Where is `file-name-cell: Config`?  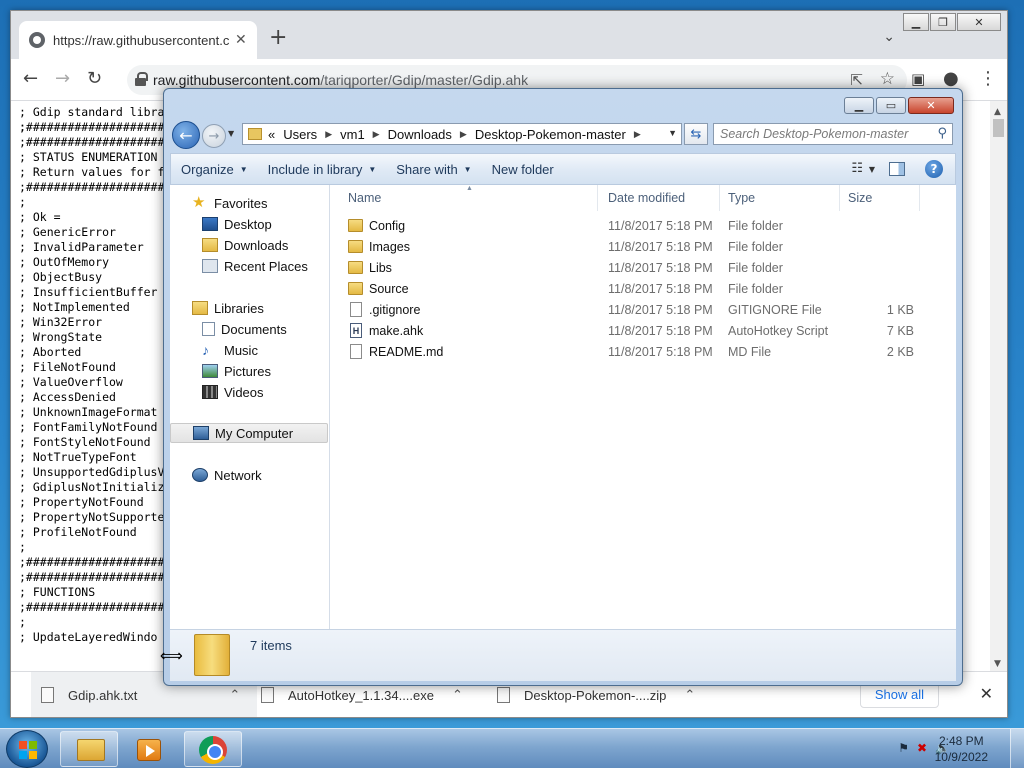
file-name-cell: Config is located at coordinates (376, 225).